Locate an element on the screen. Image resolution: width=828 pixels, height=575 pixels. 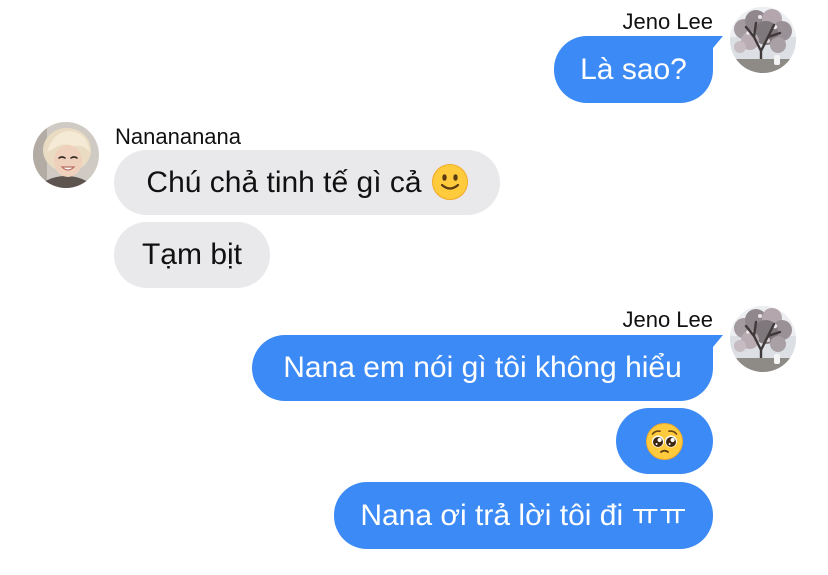
incoming-message-bubble: Tạm bịt is located at coordinates (192, 255).